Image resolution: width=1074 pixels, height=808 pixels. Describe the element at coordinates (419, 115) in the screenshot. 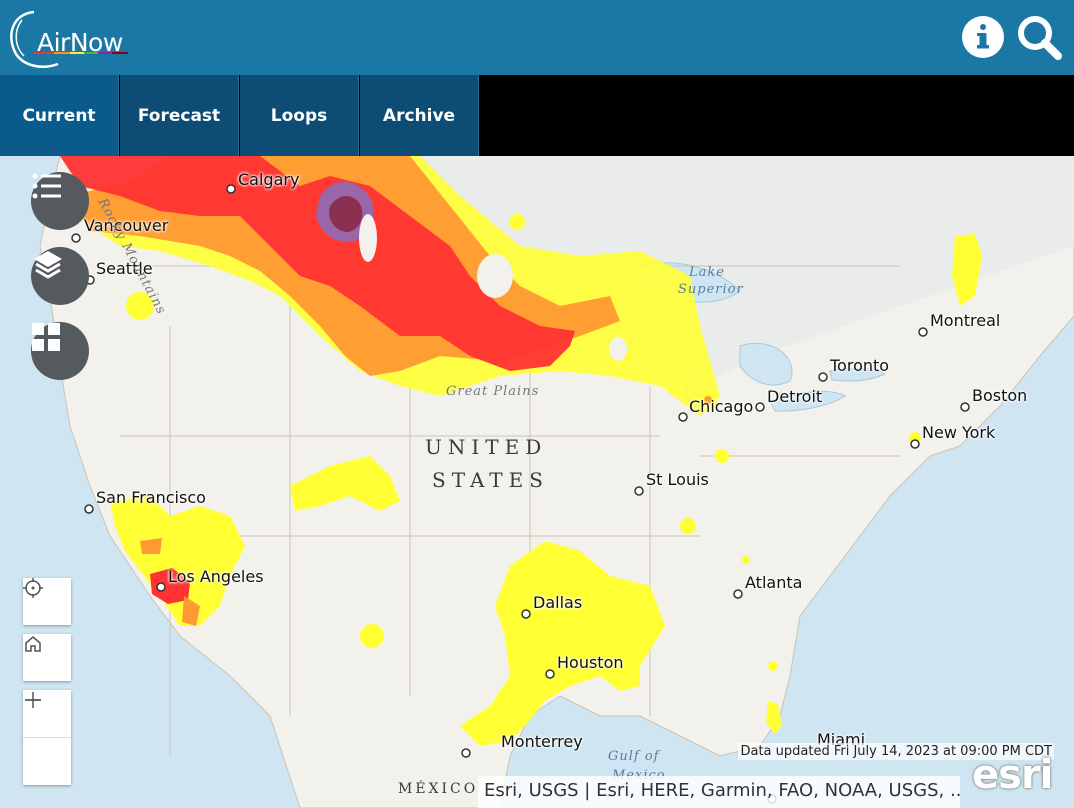

I see `tab-archive: Archive` at that location.